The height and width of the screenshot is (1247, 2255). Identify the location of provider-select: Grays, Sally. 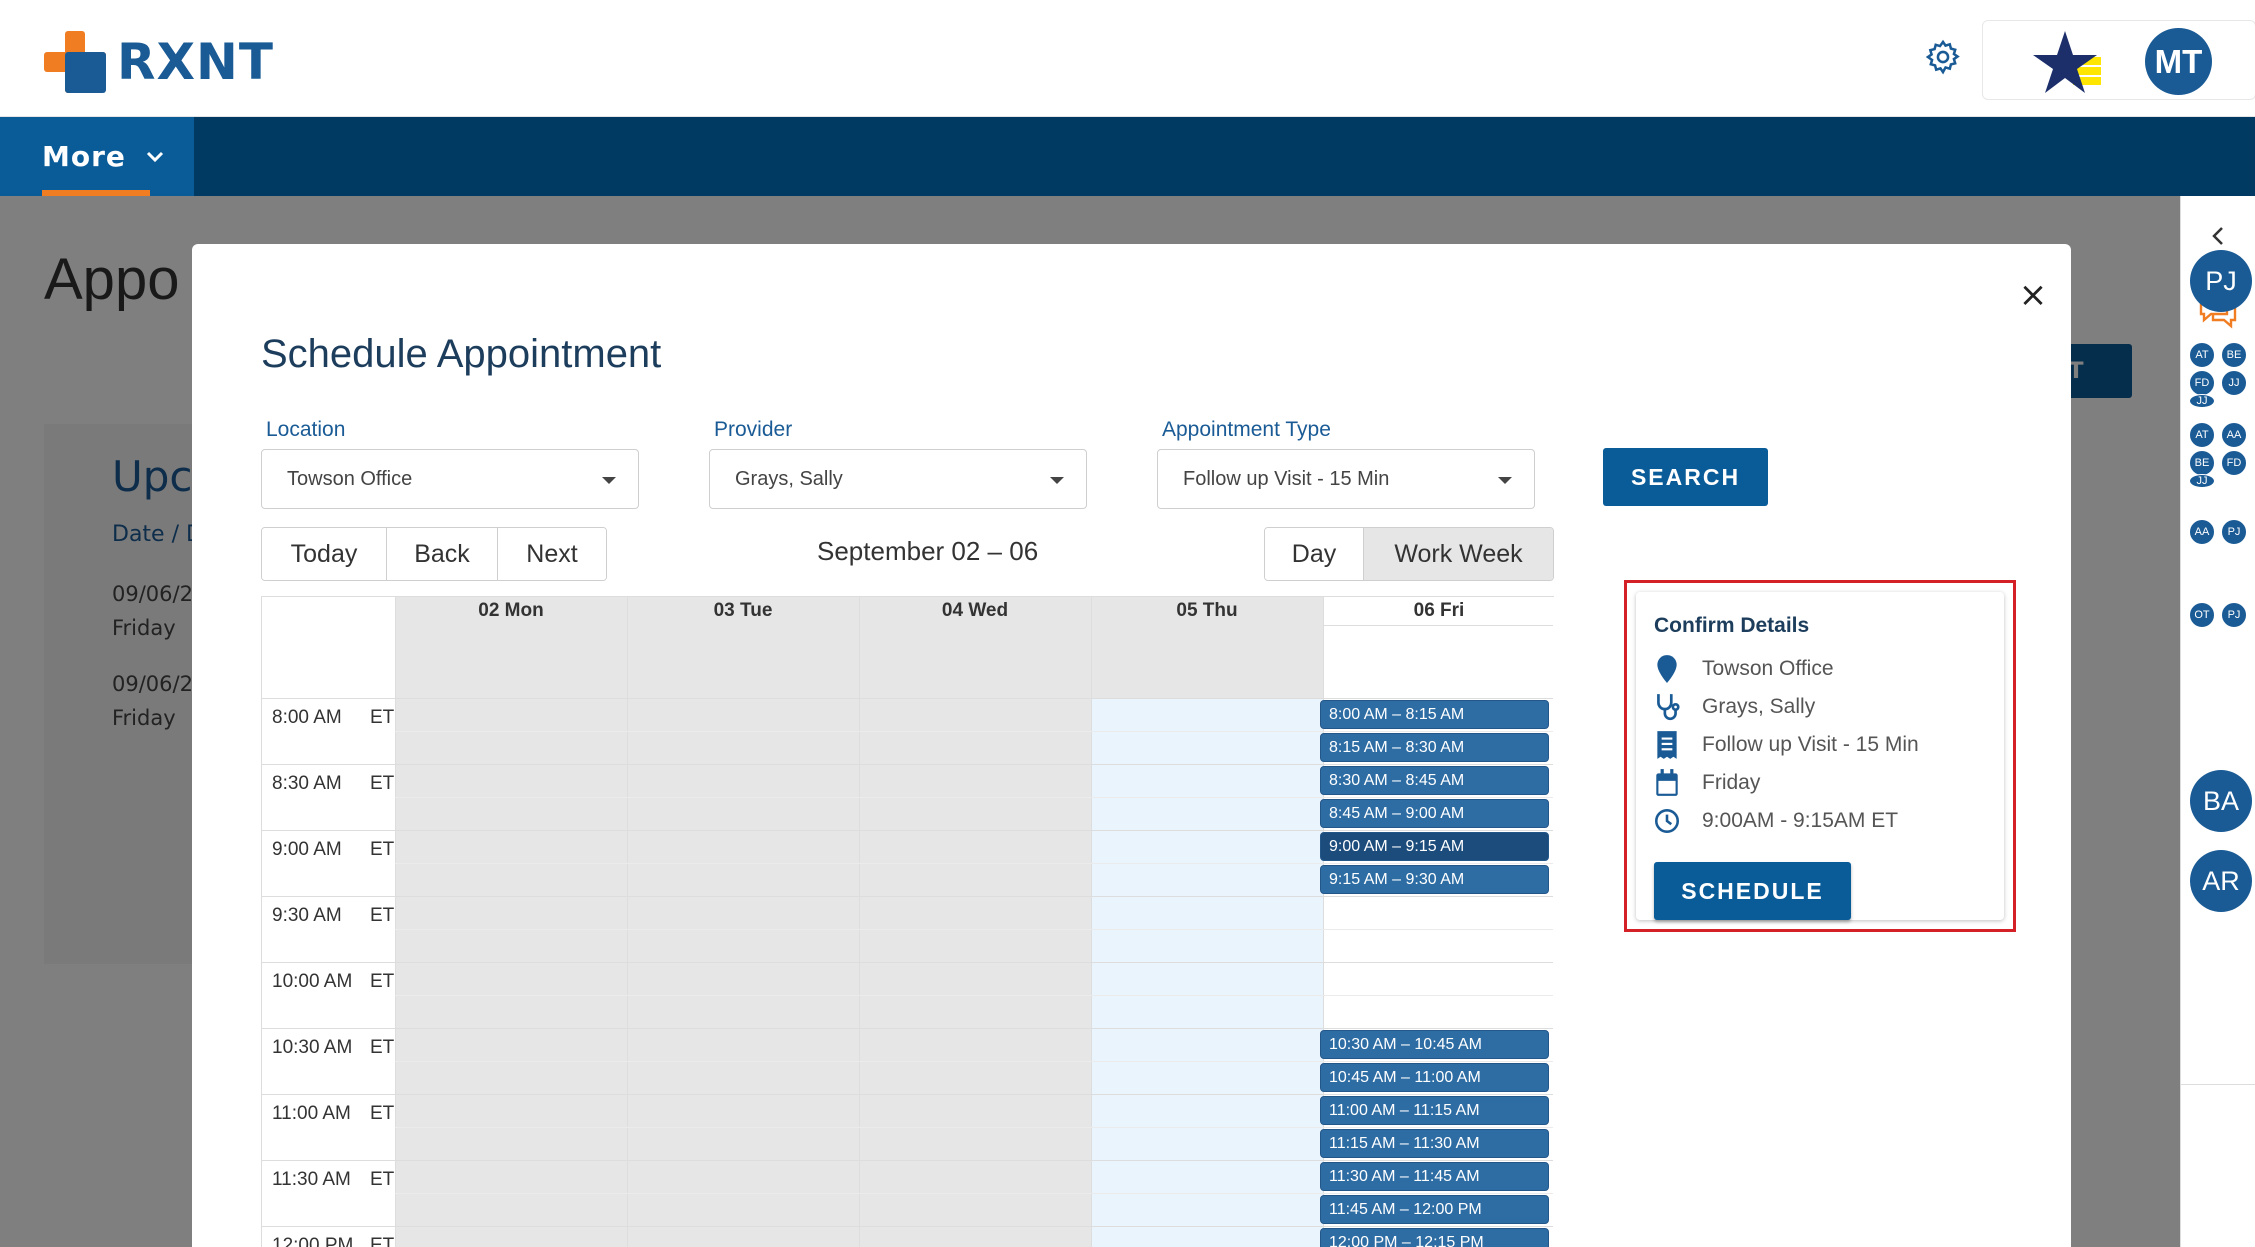
(898, 479).